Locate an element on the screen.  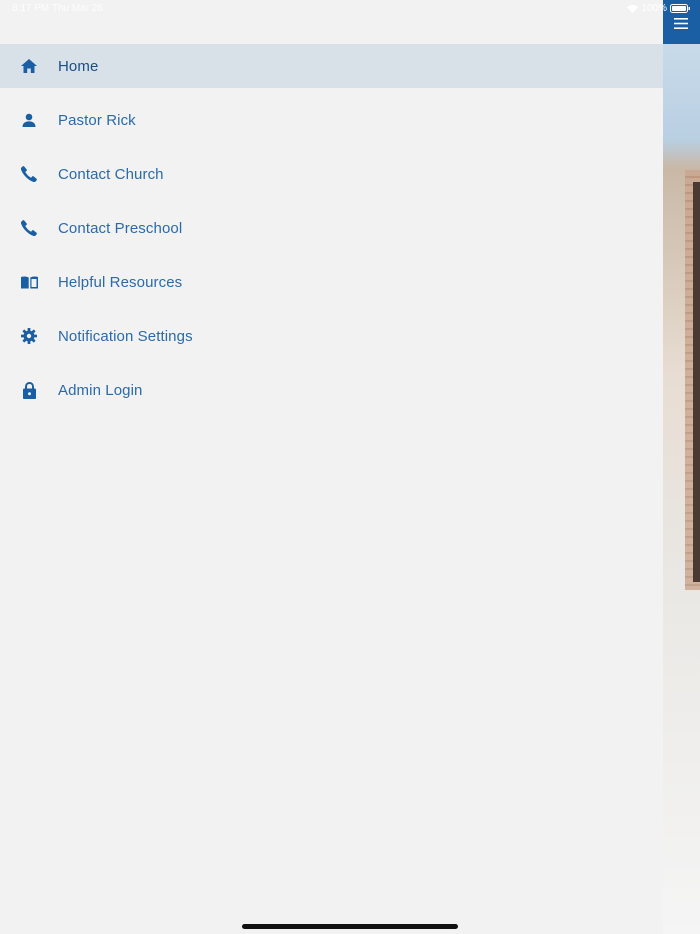
home-indicator is located at coordinates (350, 926).